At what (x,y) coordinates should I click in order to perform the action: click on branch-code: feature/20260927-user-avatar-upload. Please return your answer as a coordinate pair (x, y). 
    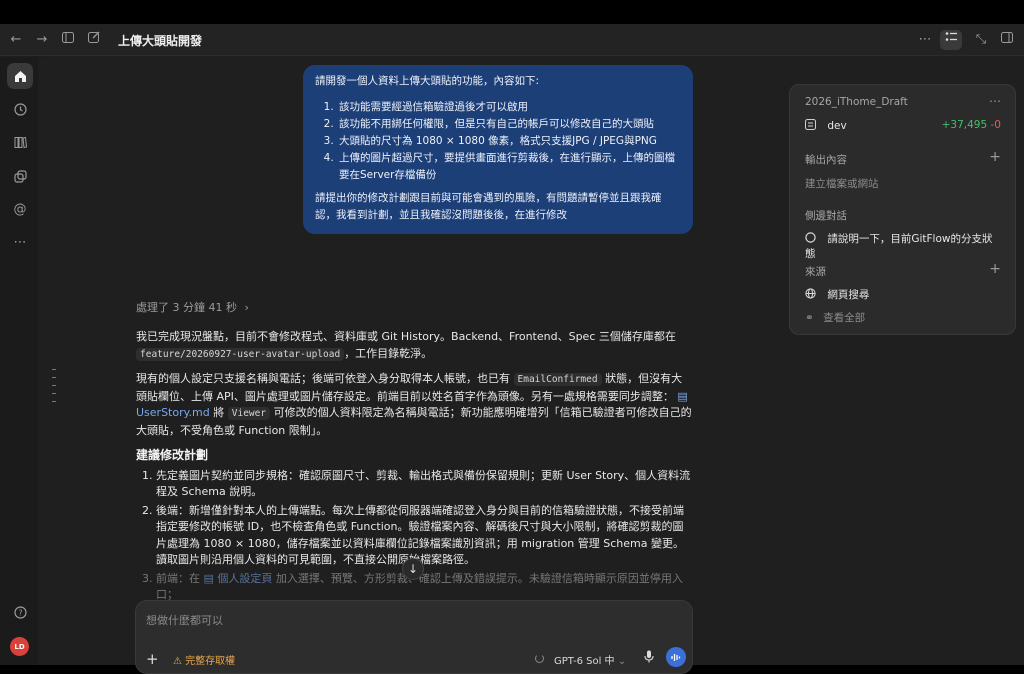
    Looking at the image, I should click on (240, 354).